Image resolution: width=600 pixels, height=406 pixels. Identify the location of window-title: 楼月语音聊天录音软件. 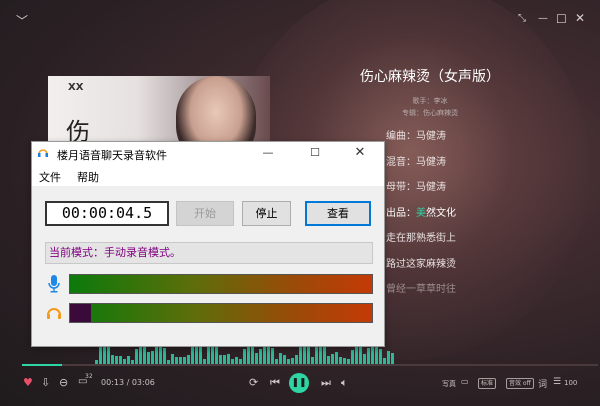
(112, 155).